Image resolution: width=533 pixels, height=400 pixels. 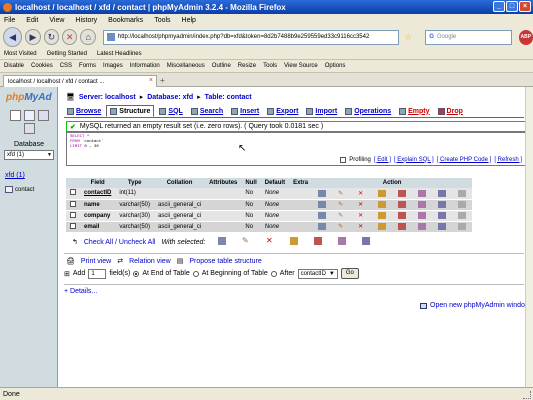 What do you see at coordinates (270, 66) in the screenshot?
I see `webdev-tools: Tools` at bounding box center [270, 66].